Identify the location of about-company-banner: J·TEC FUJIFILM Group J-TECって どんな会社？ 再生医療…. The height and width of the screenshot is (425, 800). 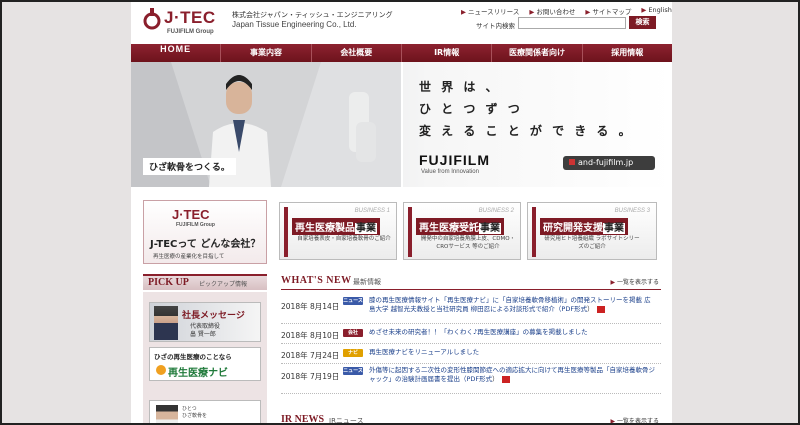
(205, 232).